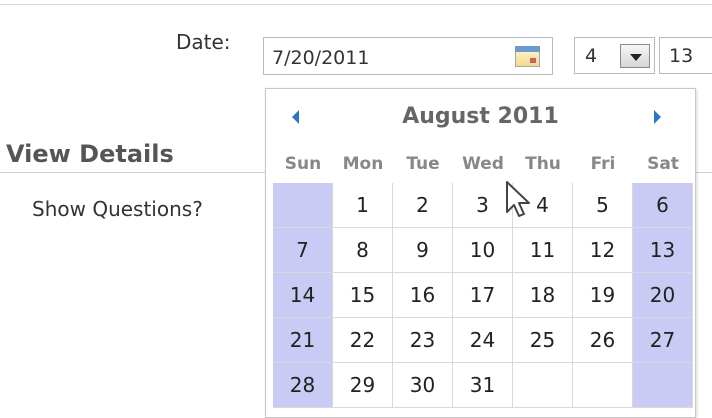 The height and width of the screenshot is (418, 712). What do you see at coordinates (303, 385) in the screenshot?
I see `calendar-day: 28` at bounding box center [303, 385].